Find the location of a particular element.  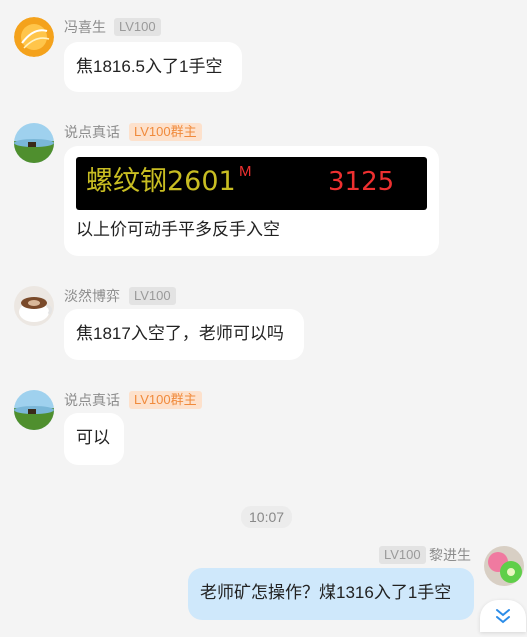

message-bubble: 可以 is located at coordinates (94, 439).